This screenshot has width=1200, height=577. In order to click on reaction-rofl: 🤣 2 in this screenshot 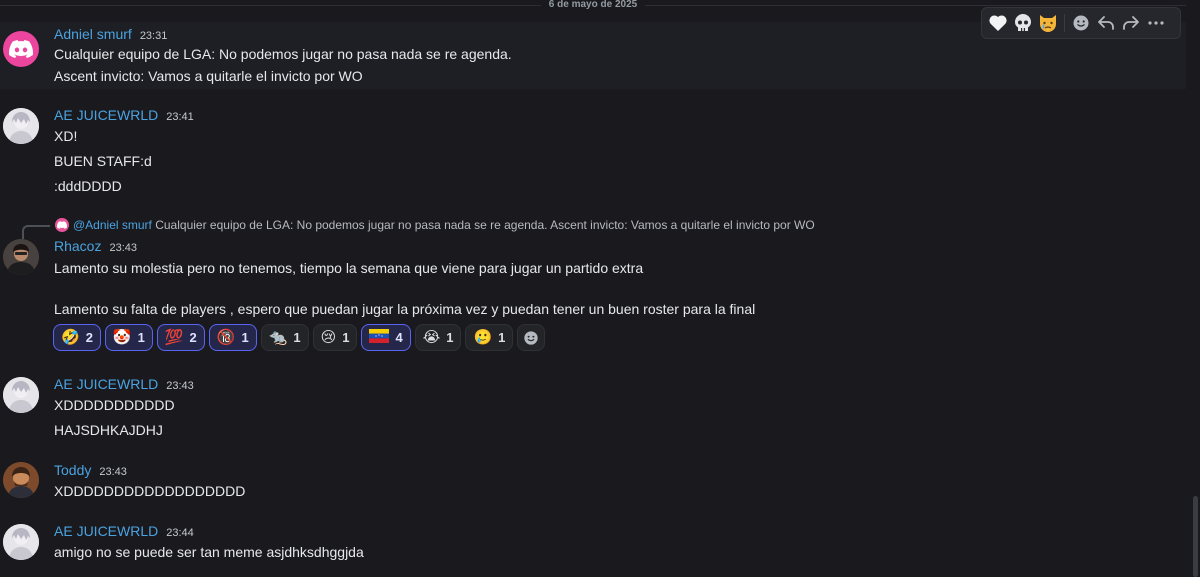, I will do `click(77, 337)`.